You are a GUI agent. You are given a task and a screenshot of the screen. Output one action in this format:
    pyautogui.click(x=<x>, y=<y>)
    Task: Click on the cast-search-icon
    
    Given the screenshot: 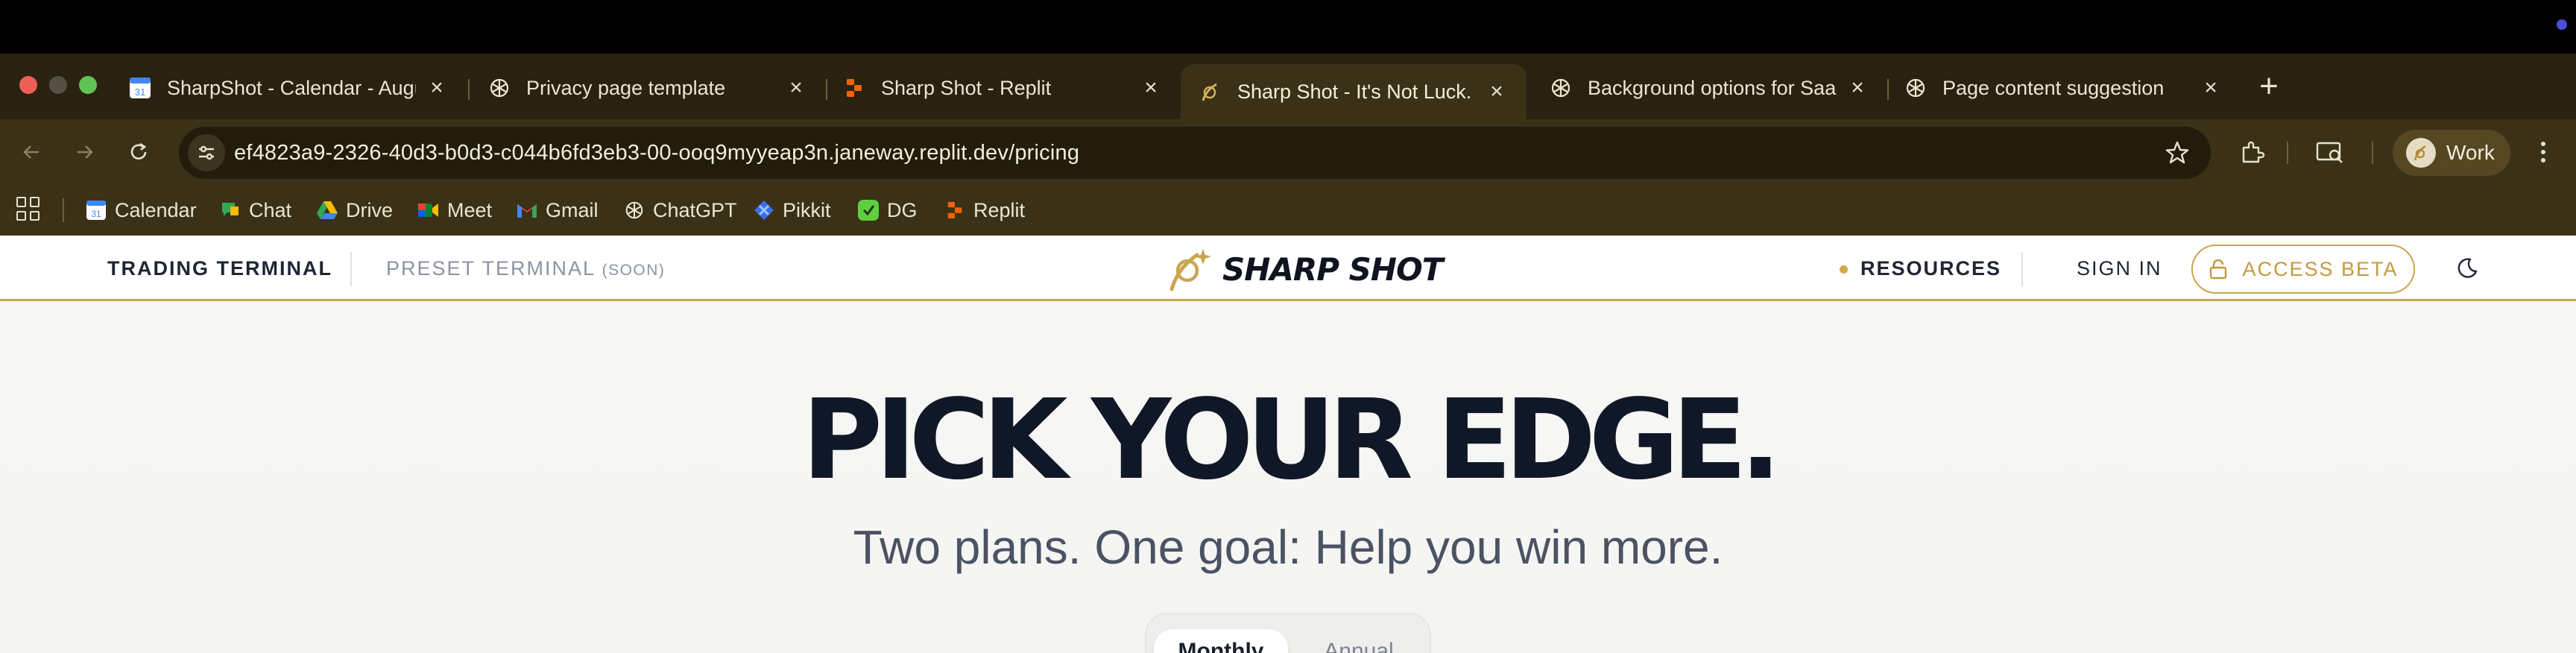 What is the action you would take?
    pyautogui.click(x=2329, y=152)
    